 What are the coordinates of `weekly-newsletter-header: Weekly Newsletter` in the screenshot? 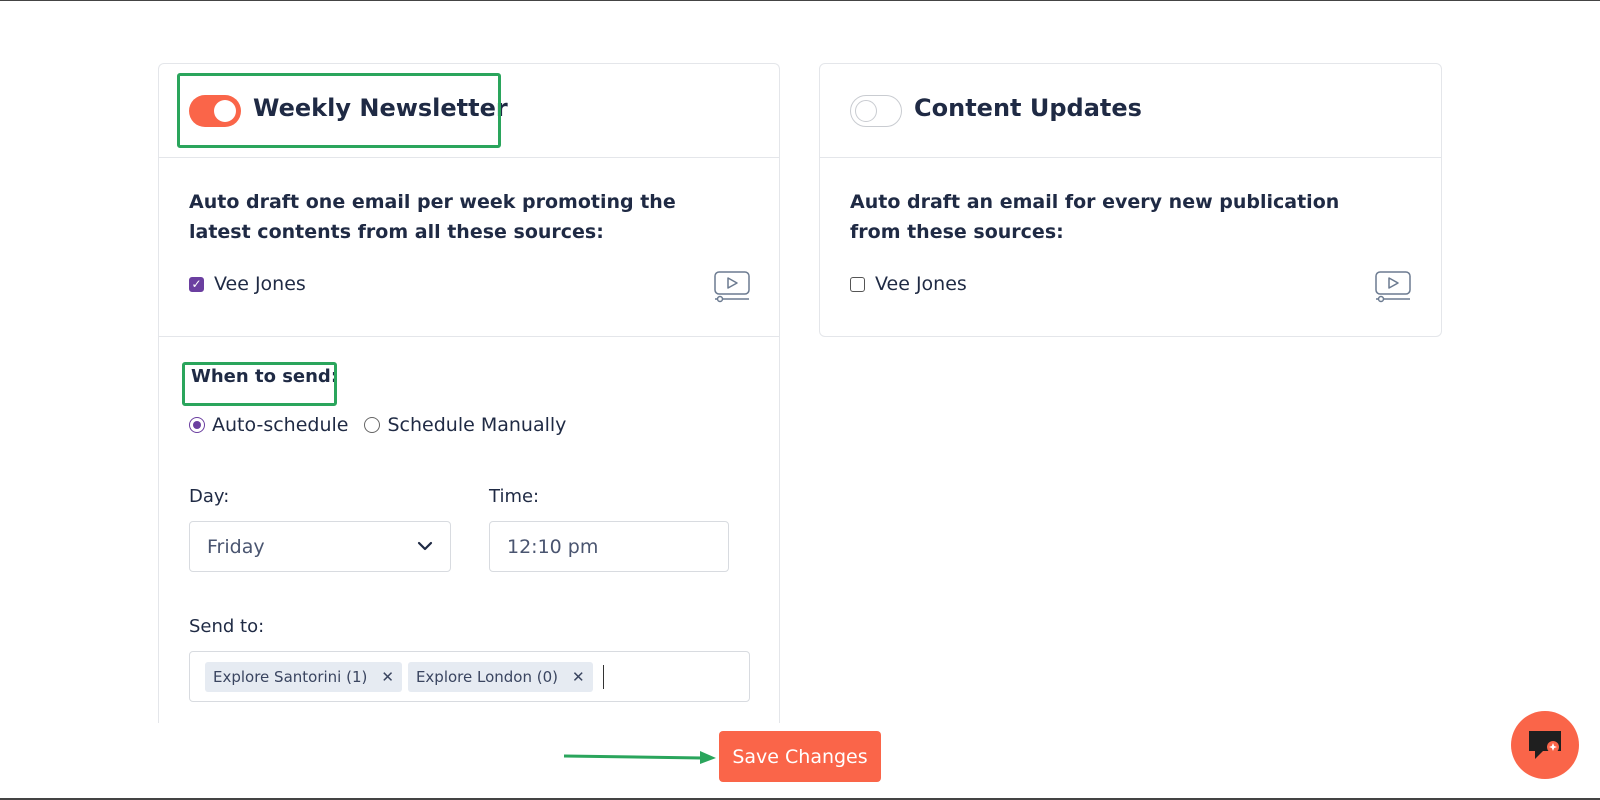 It's located at (469, 111).